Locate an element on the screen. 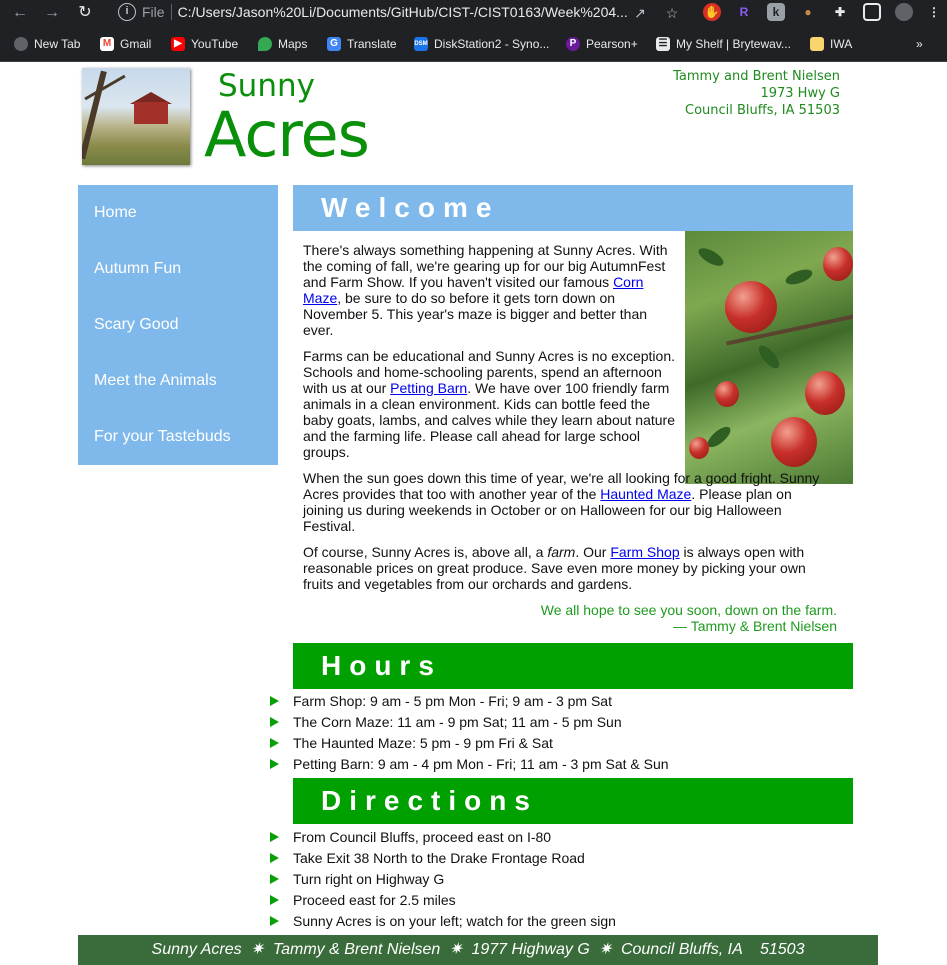 The image size is (947, 965). barn is located at coordinates (151, 113).